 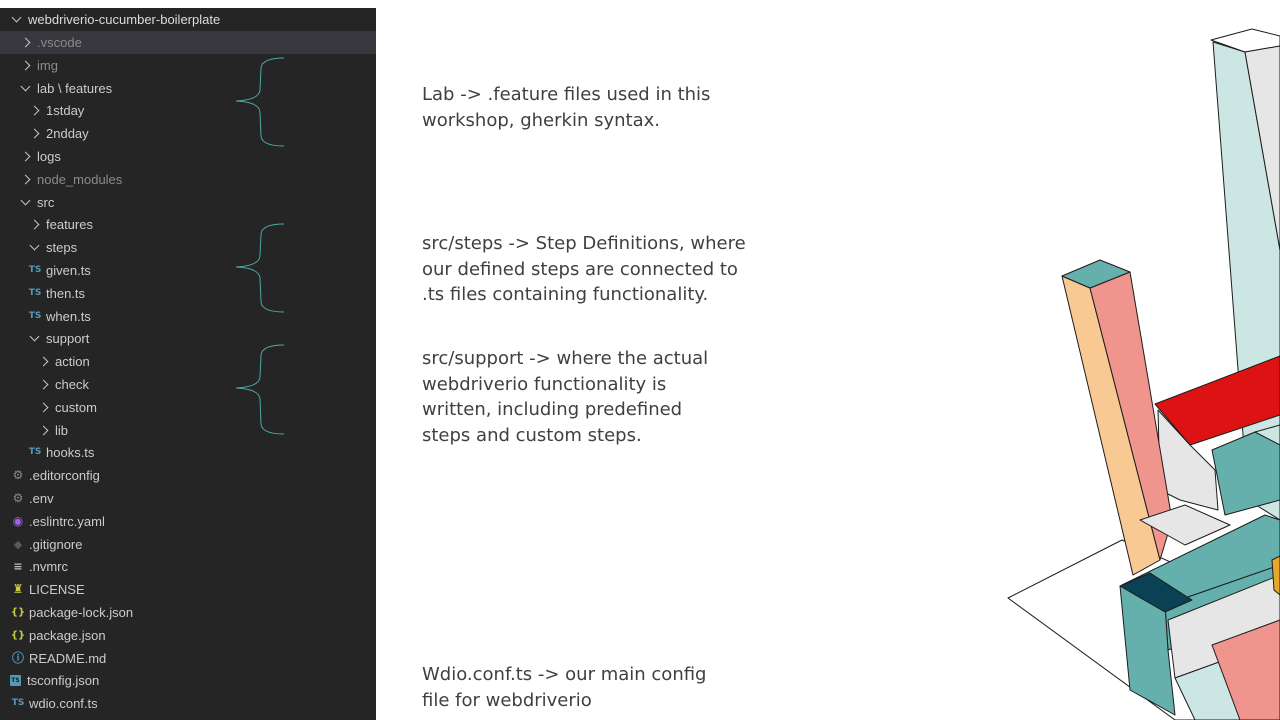 I want to click on gold-accent, so click(x=1275, y=575).